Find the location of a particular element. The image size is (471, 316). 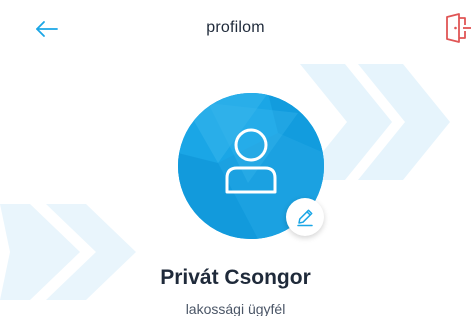

profile-name: Privát Csongor is located at coordinates (235, 277).